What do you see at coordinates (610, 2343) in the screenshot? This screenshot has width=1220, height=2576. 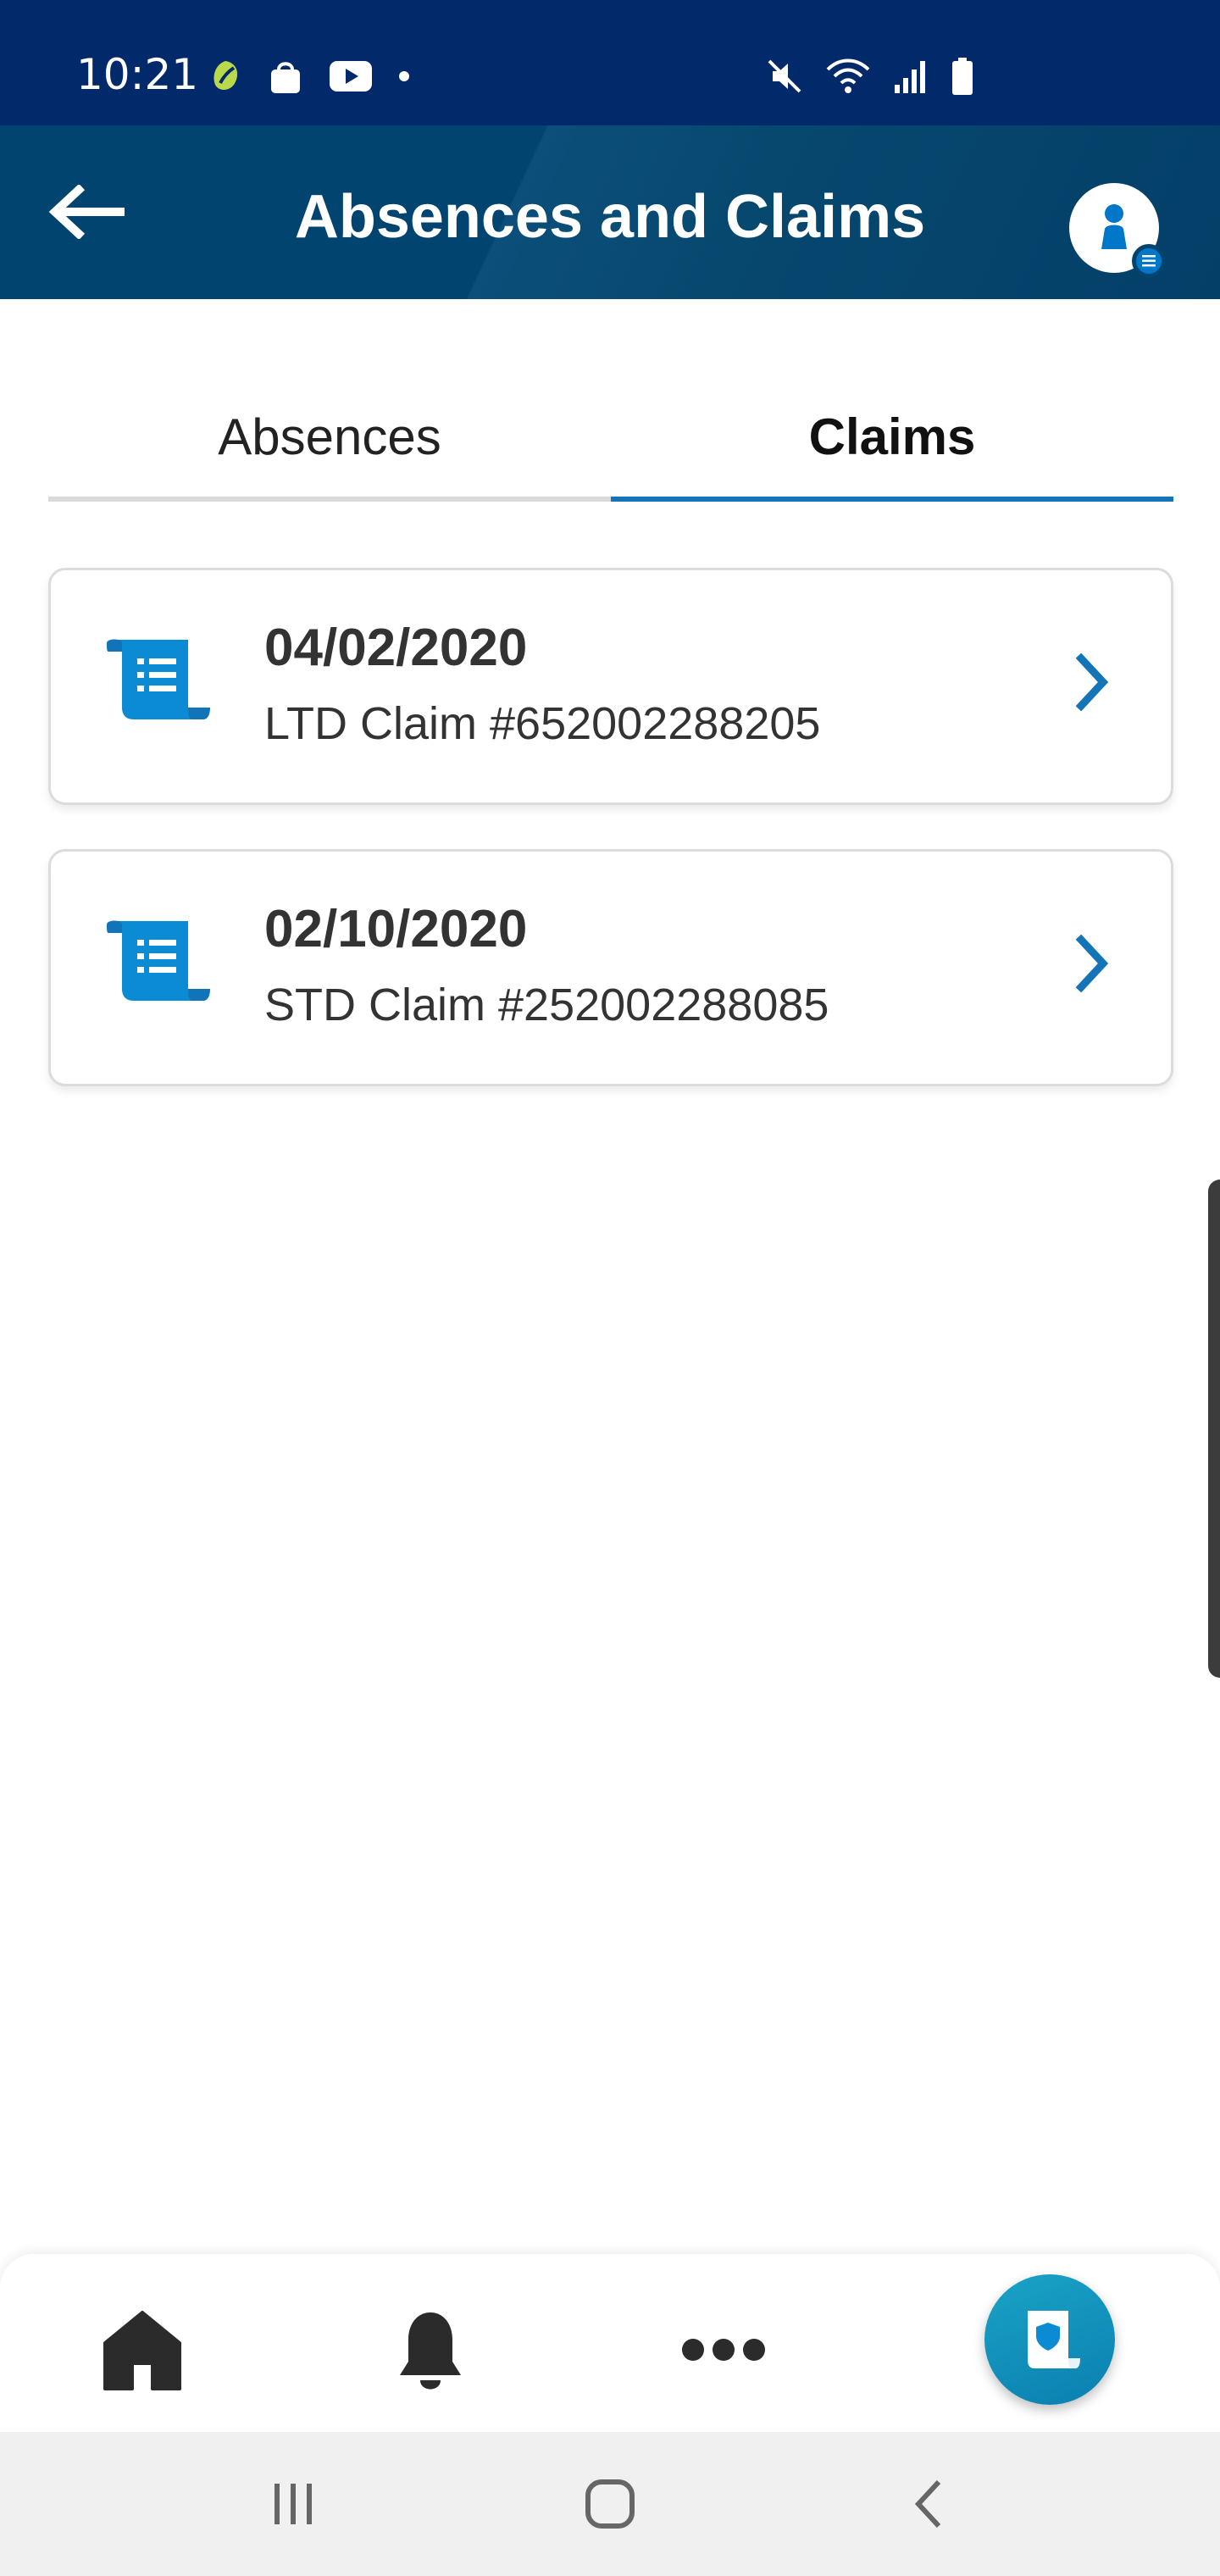 I see `bottom-navigation` at bounding box center [610, 2343].